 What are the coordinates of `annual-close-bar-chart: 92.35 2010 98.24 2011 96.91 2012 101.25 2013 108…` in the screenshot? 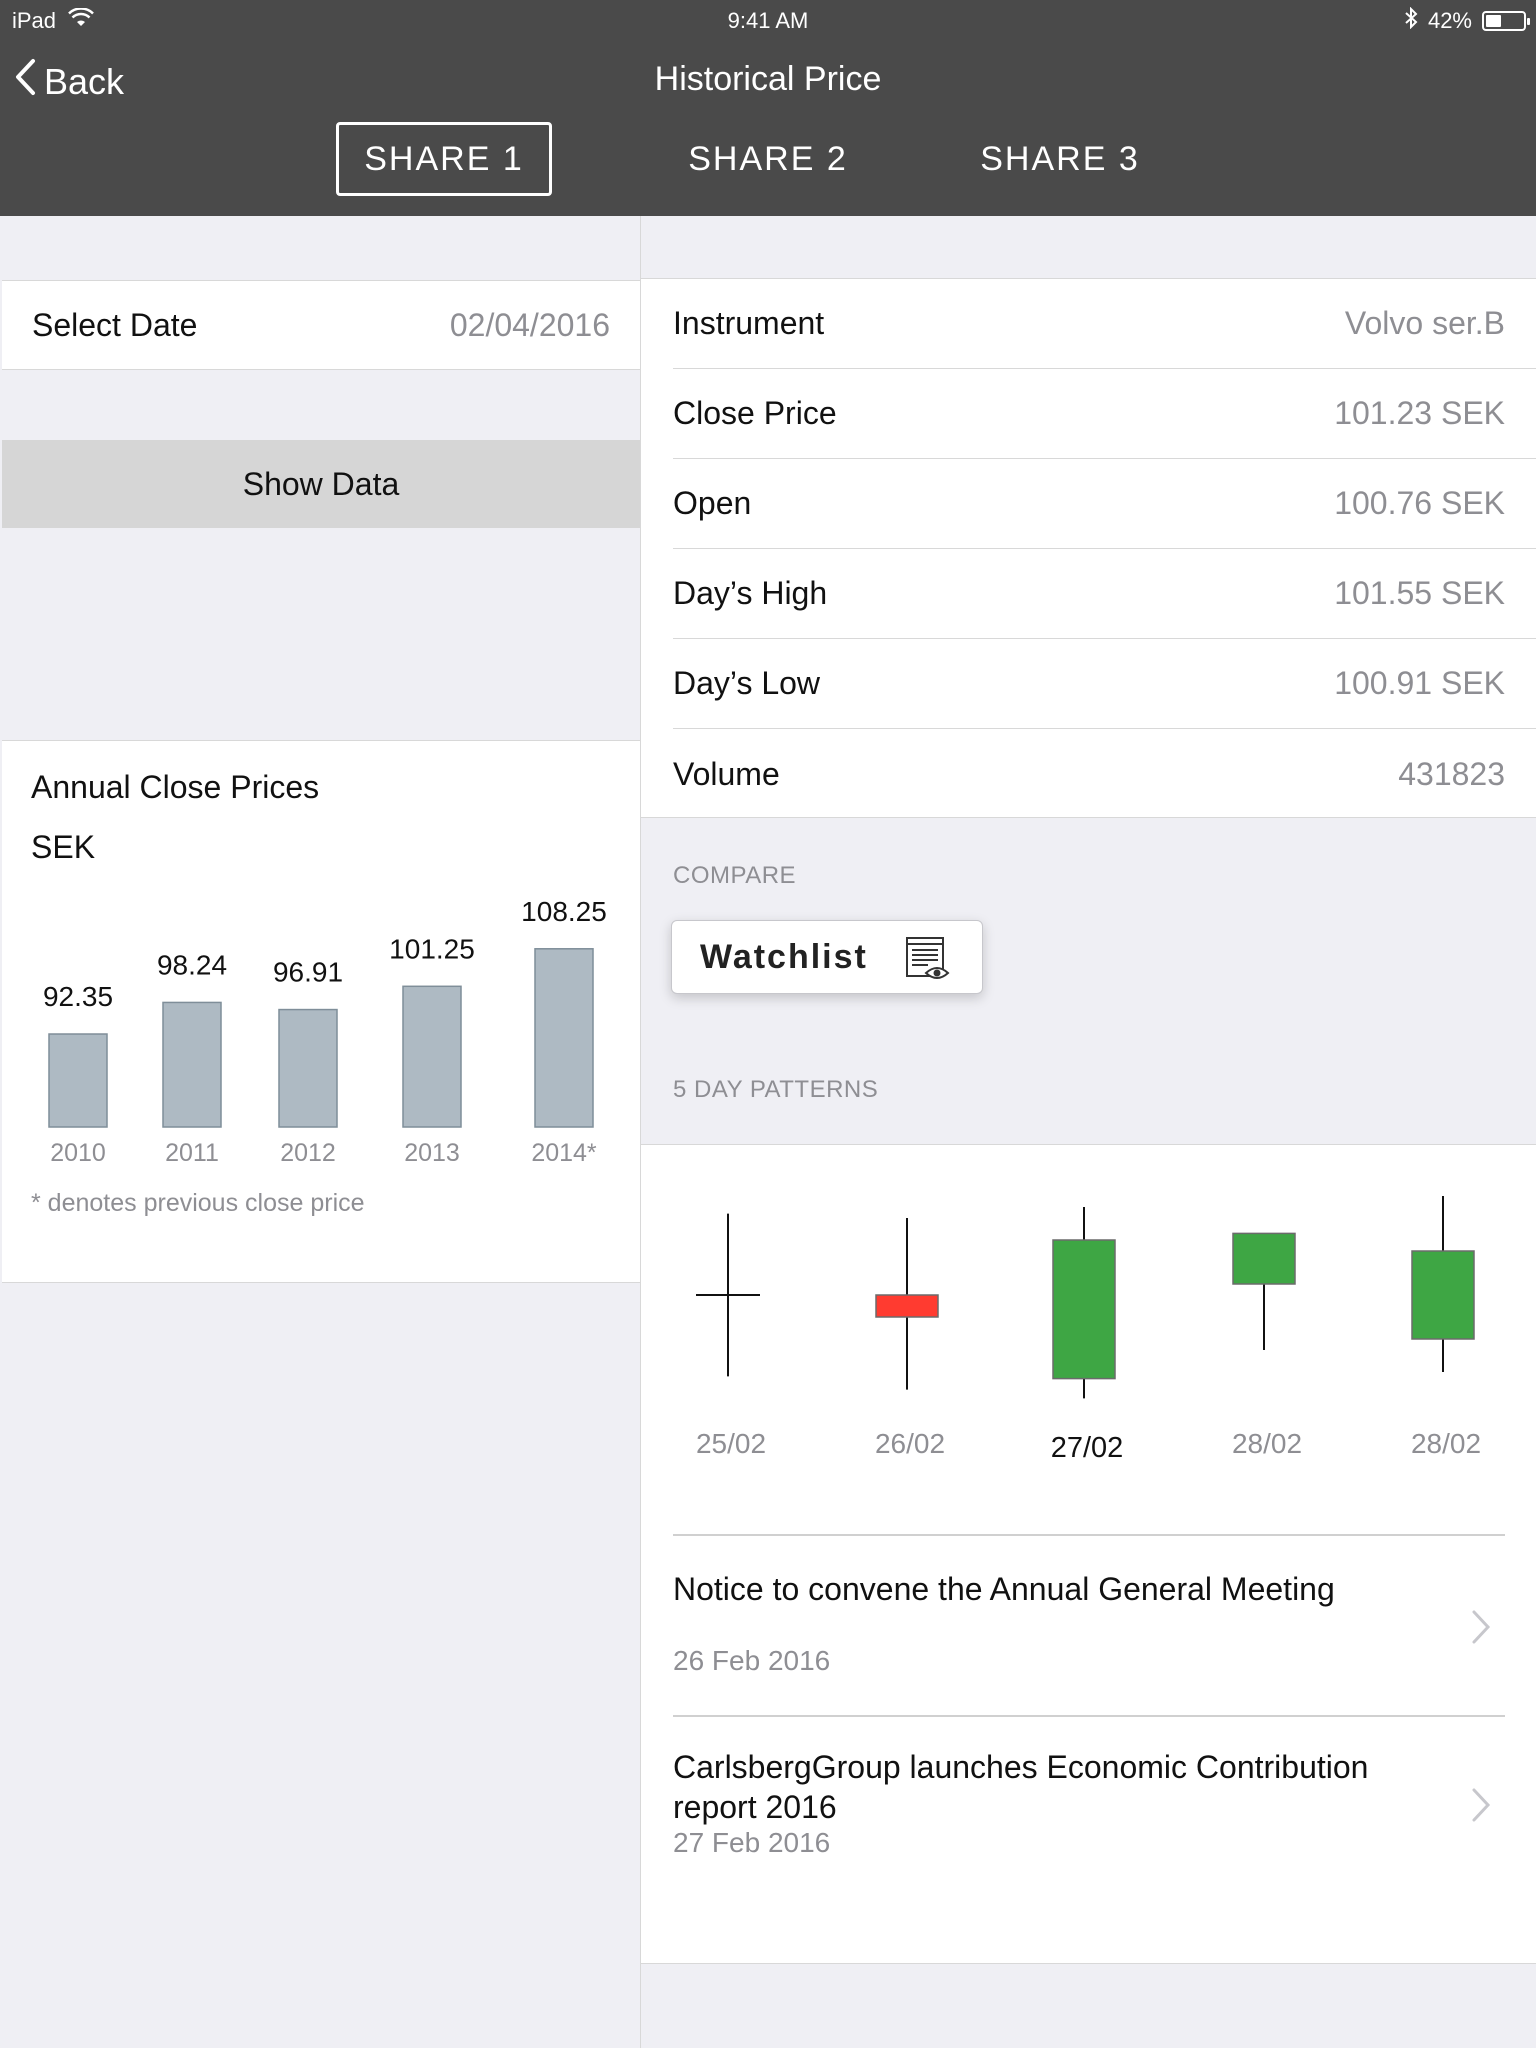 It's located at (325, 1031).